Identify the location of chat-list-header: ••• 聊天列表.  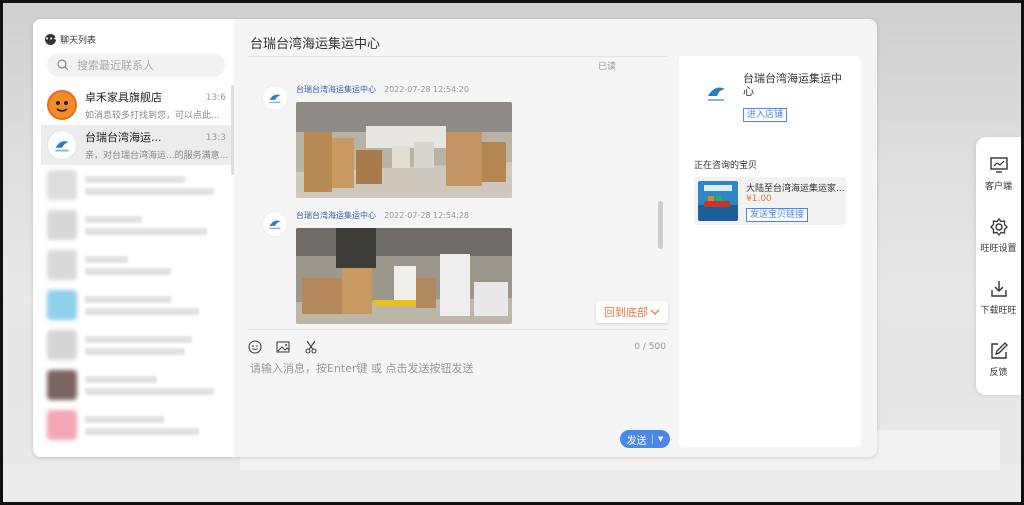
(70, 39).